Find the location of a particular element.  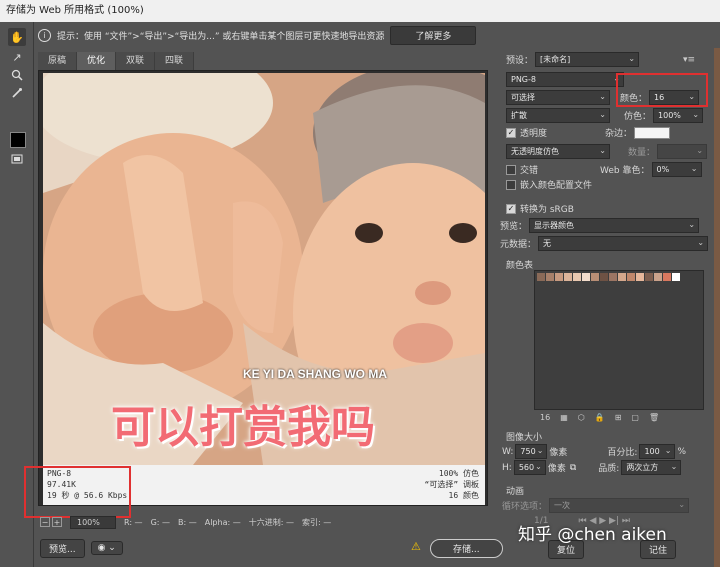

interlaced-checkbox is located at coordinates (511, 169).